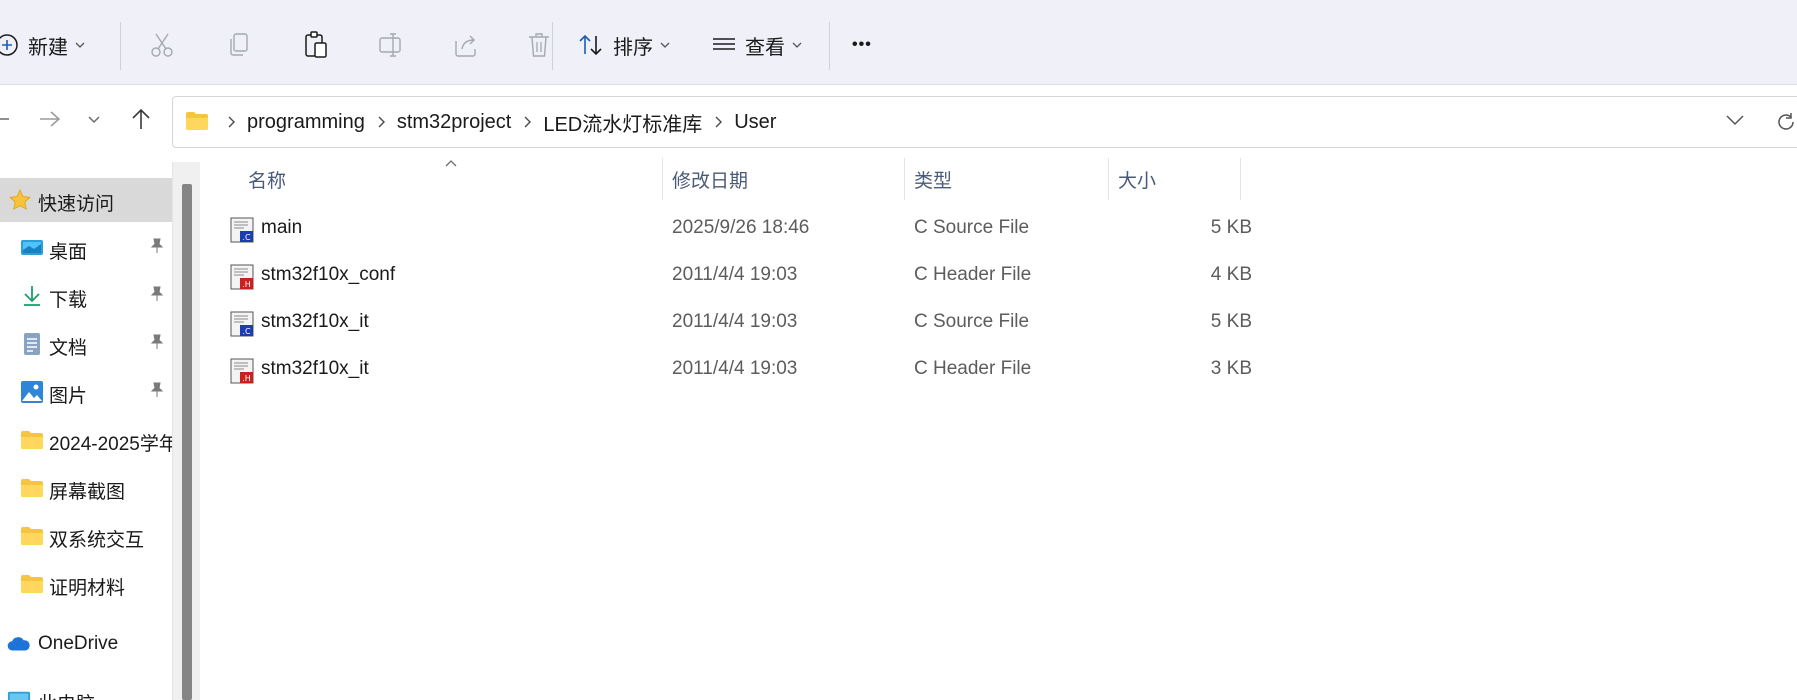 Image resolution: width=1797 pixels, height=700 pixels. Describe the element at coordinates (87, 492) in the screenshot. I see `sidebar-item-label: 屏幕截图` at that location.